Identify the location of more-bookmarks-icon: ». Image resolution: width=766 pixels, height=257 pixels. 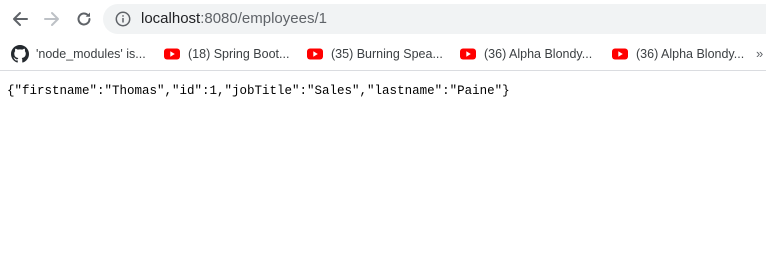
(759, 53).